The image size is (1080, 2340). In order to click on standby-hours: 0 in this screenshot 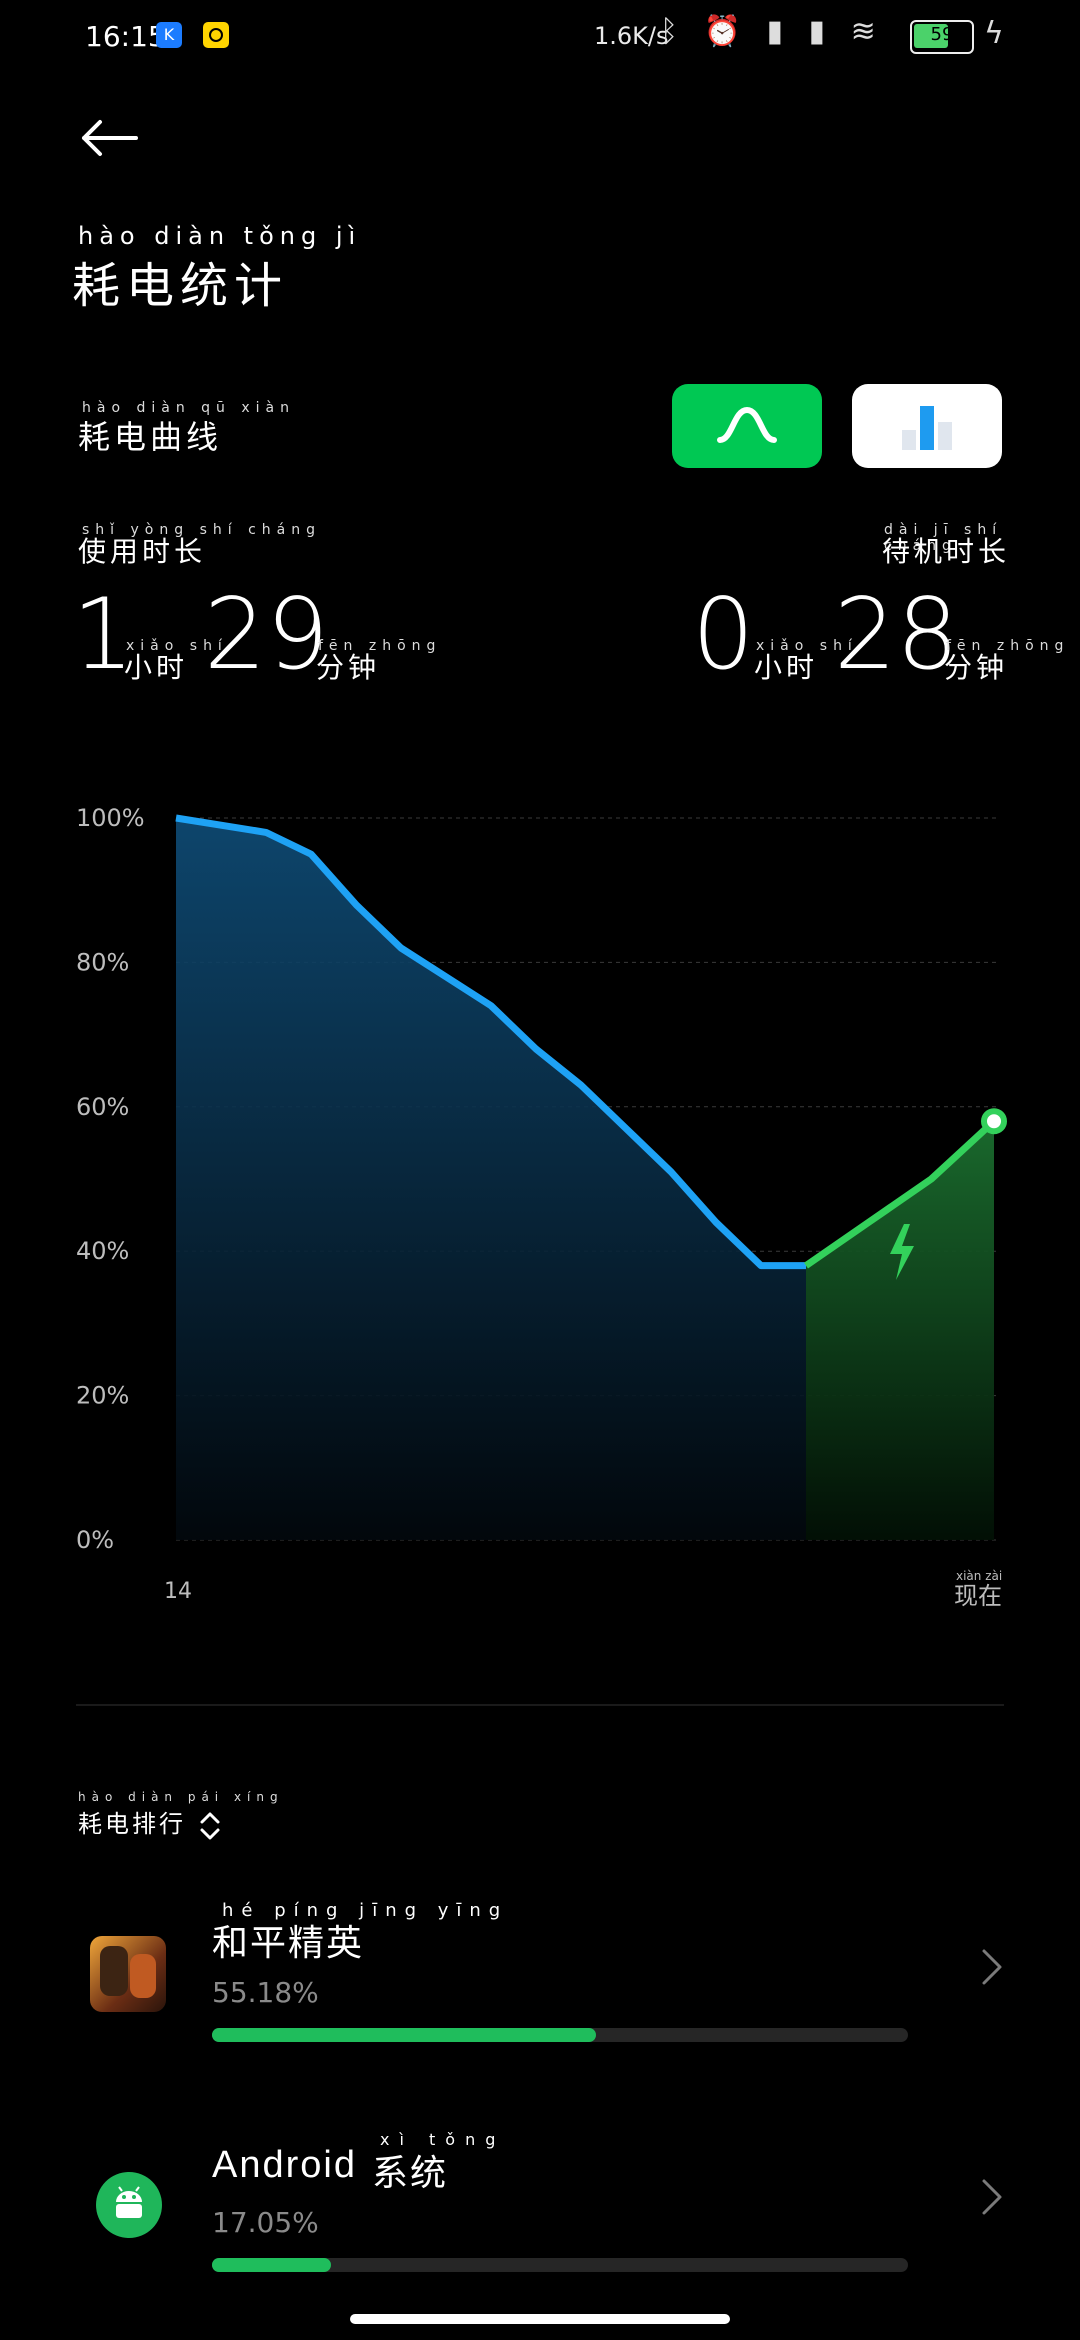, I will do `click(723, 635)`.